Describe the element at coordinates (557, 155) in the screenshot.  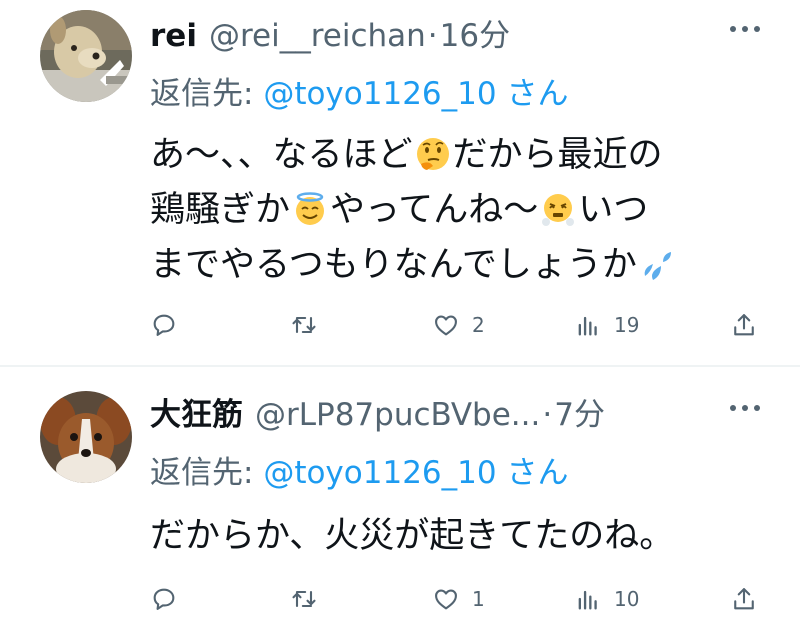
I see `text-segment: だから最近の` at that location.